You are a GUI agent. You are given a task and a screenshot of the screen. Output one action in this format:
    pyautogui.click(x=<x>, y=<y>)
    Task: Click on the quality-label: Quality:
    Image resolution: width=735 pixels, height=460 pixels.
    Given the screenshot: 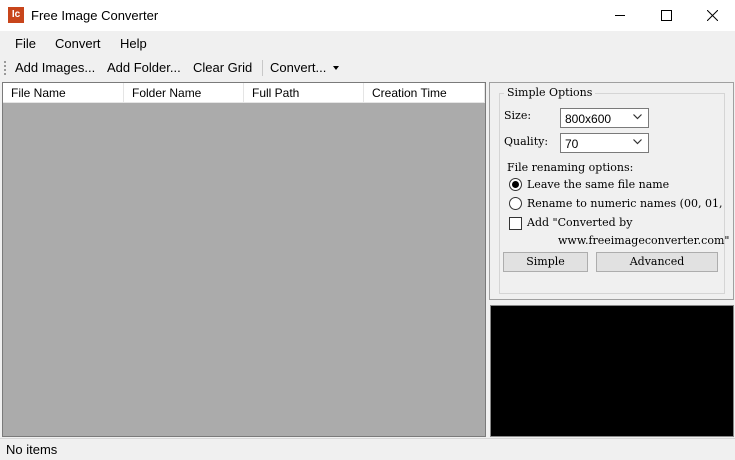 What is the action you would take?
    pyautogui.click(x=526, y=141)
    